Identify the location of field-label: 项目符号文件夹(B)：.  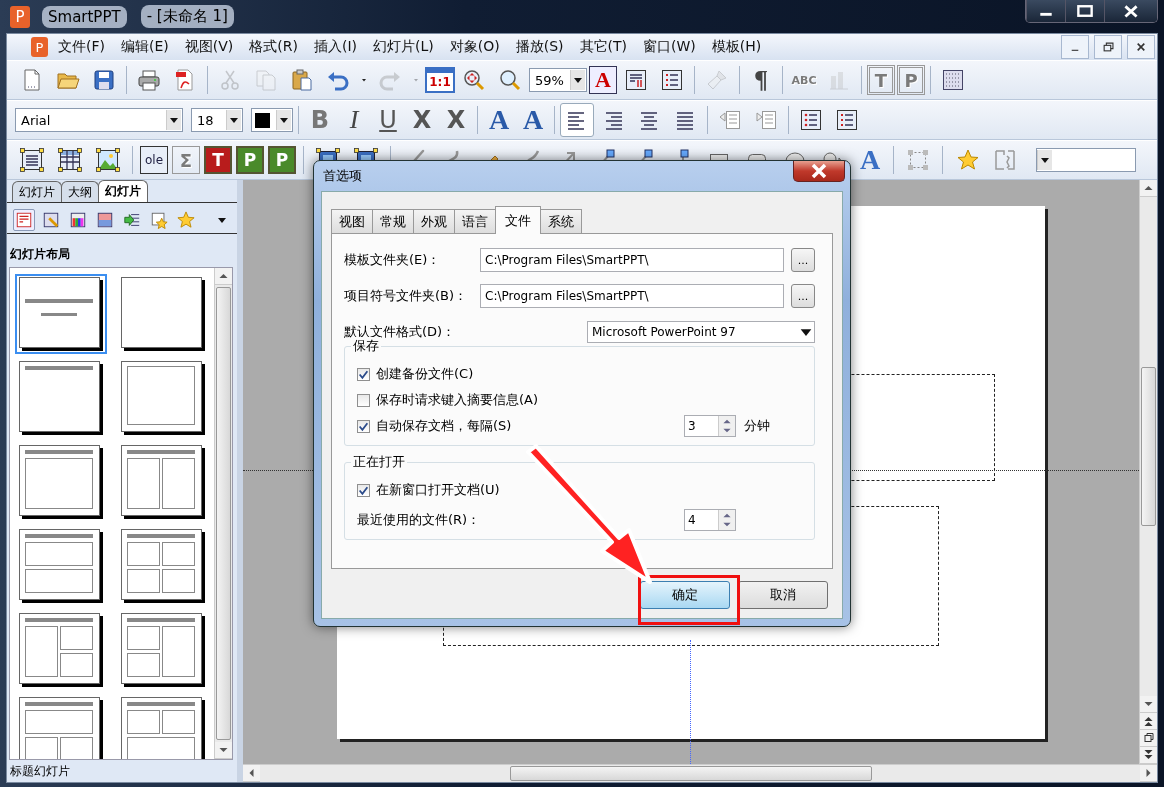
(406, 296).